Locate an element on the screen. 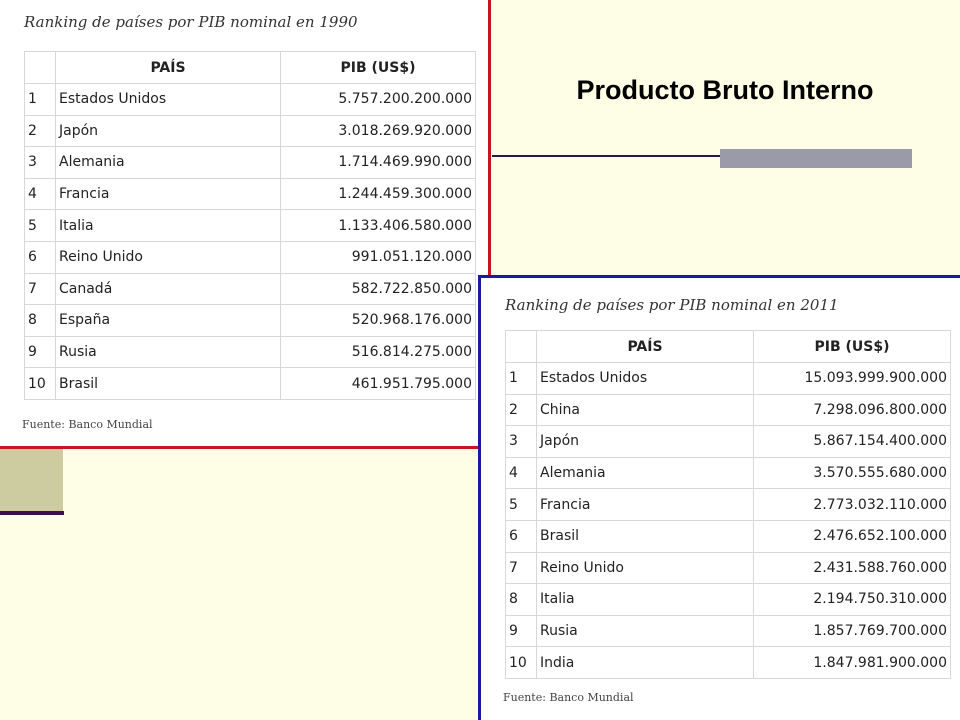  gdp-cell: 461.951.795.000 is located at coordinates (378, 383).